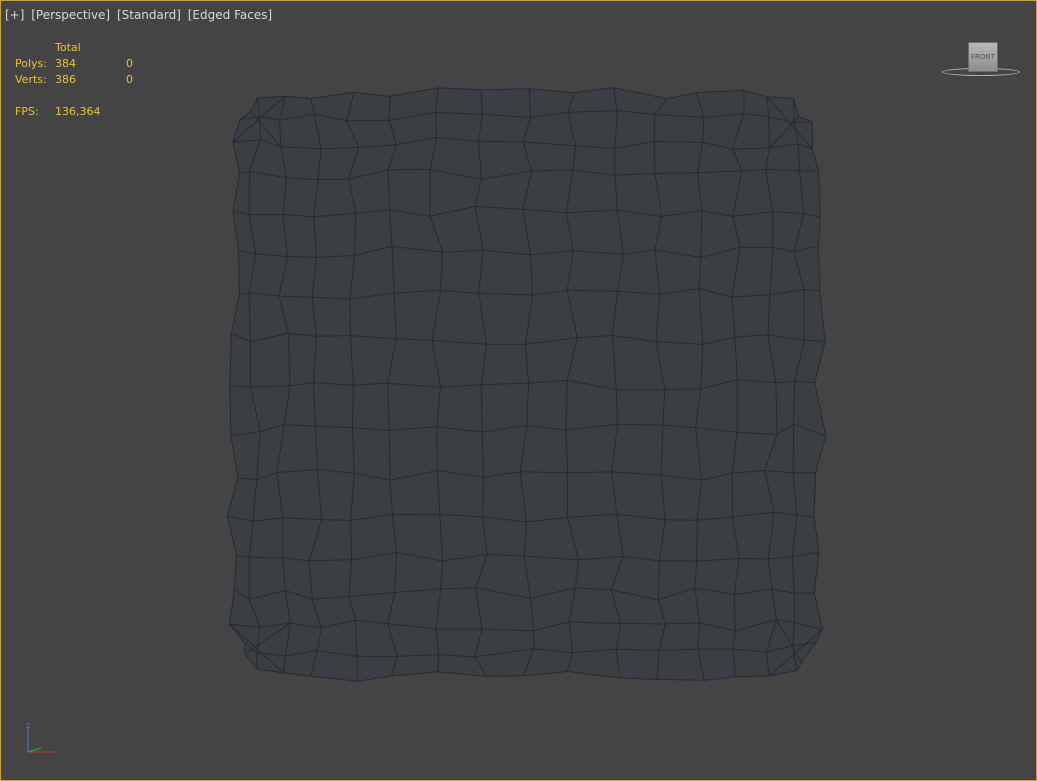 This screenshot has height=781, width=1037. Describe the element at coordinates (983, 57) in the screenshot. I see `viewcube-front-face: FRONT` at that location.